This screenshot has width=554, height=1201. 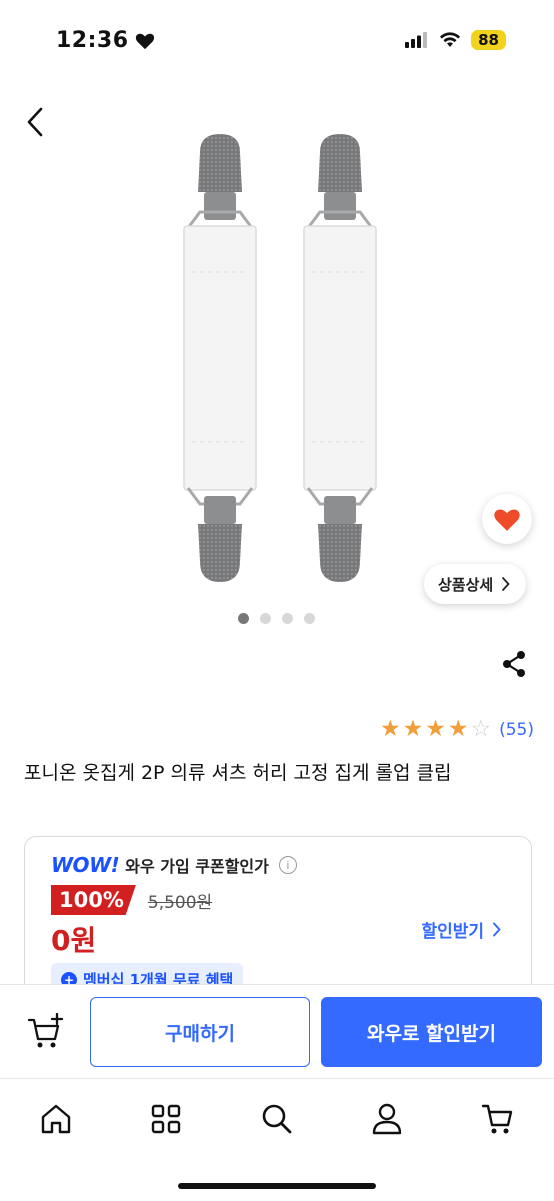 I want to click on product-detail-button: 상품상세, so click(x=475, y=584).